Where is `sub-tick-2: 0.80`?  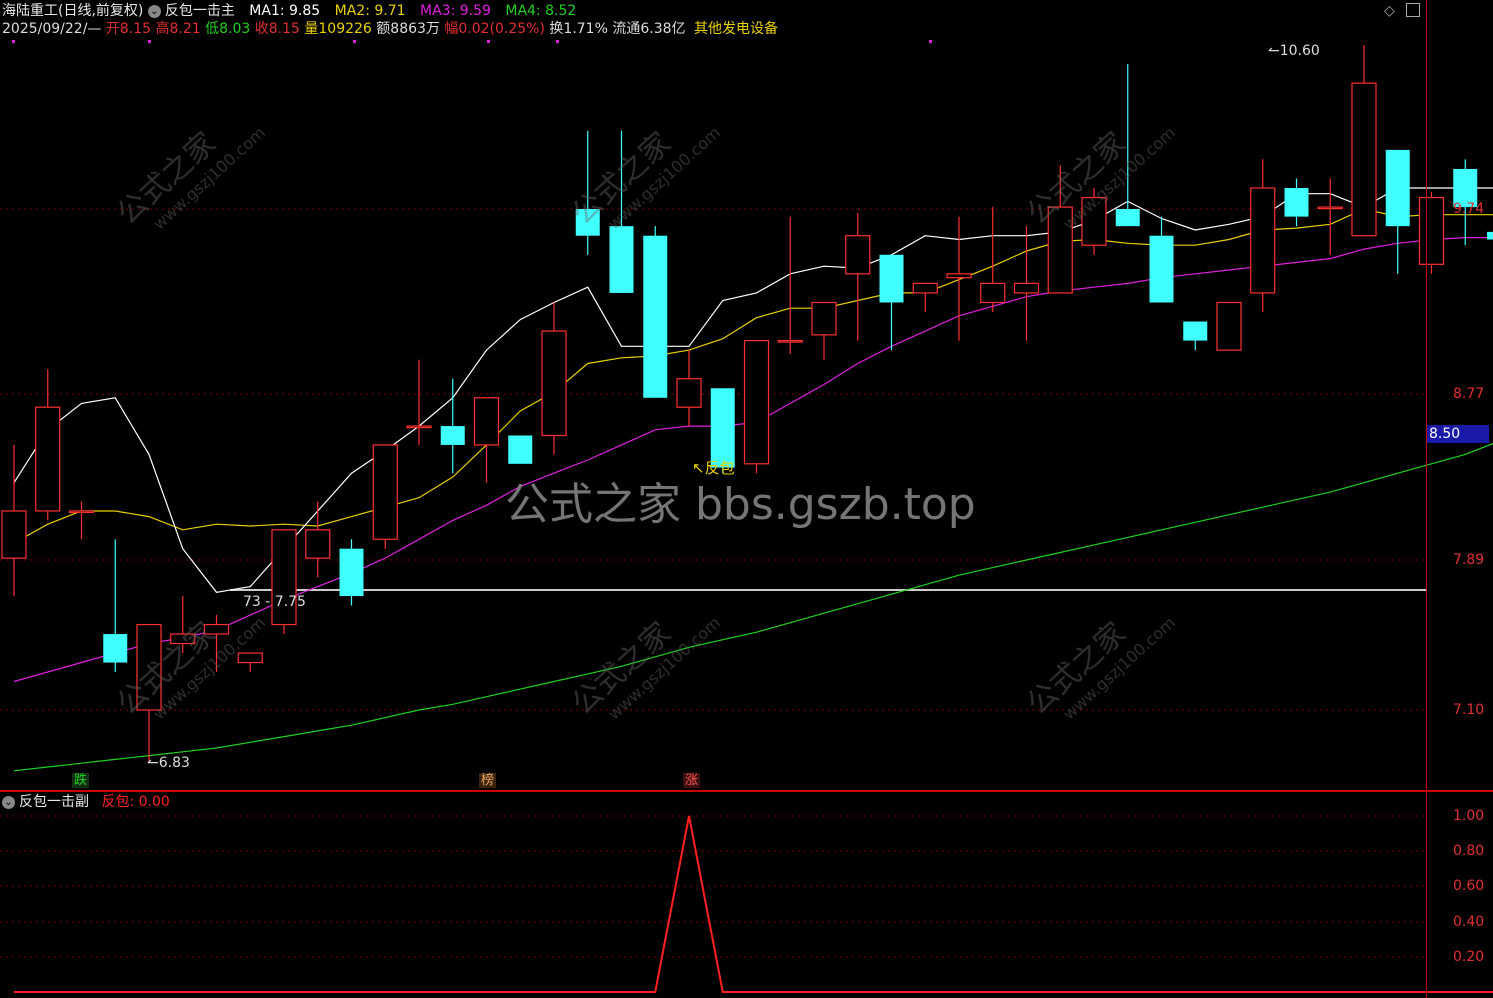 sub-tick-2: 0.80 is located at coordinates (1469, 851).